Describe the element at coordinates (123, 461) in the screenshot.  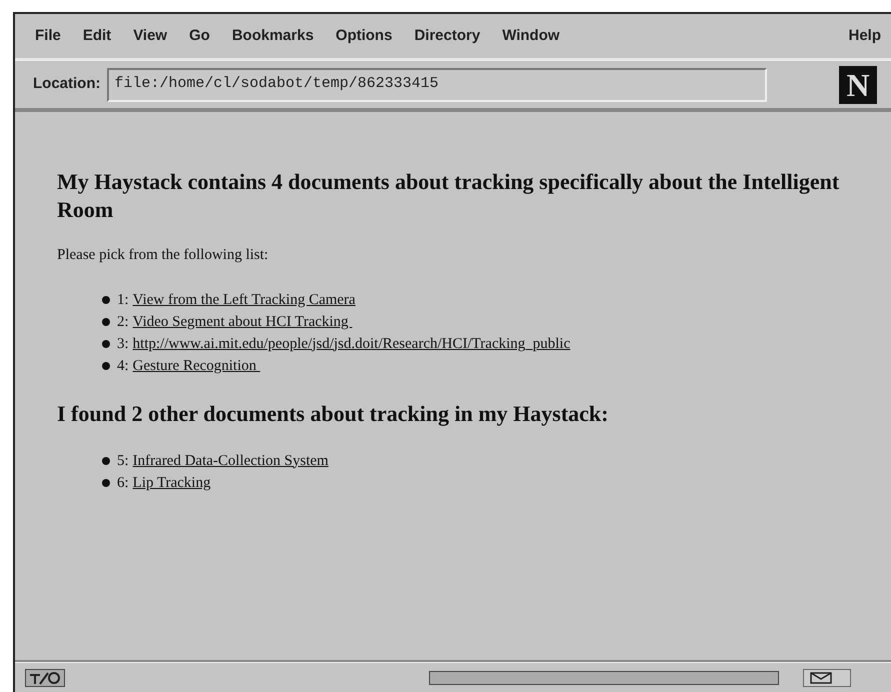
I see `item-number: 5:` at that location.